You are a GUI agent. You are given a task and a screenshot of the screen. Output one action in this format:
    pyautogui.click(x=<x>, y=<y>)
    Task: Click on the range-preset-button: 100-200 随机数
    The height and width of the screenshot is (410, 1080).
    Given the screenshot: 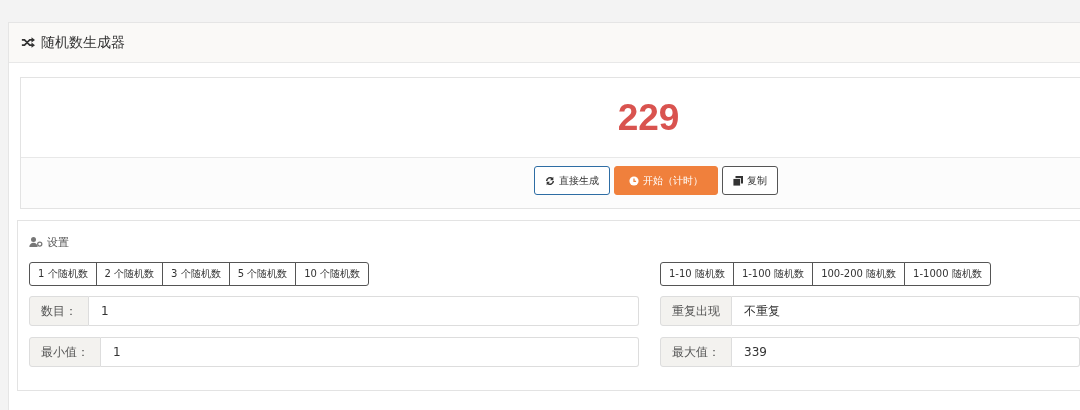 What is the action you would take?
    pyautogui.click(x=859, y=274)
    